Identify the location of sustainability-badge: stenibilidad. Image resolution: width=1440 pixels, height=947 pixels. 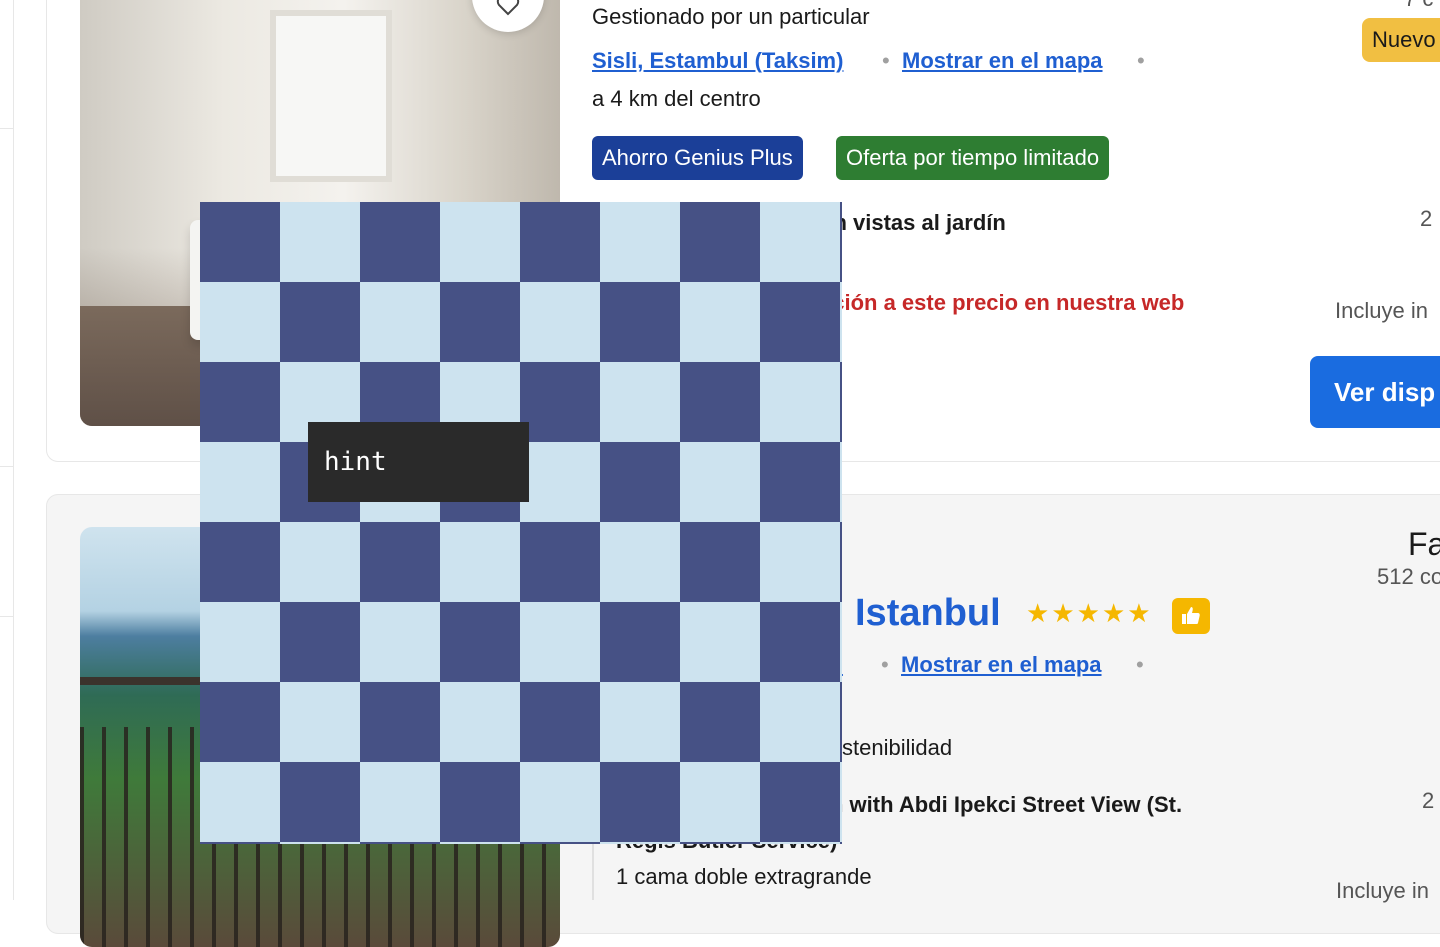
(897, 747).